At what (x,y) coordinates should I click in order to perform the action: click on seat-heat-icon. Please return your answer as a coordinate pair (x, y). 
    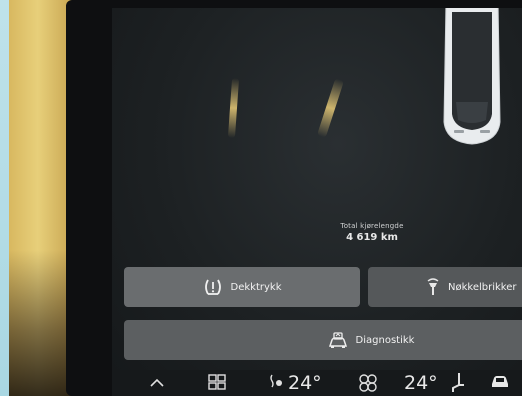
    Looking at the image, I should click on (276, 383).